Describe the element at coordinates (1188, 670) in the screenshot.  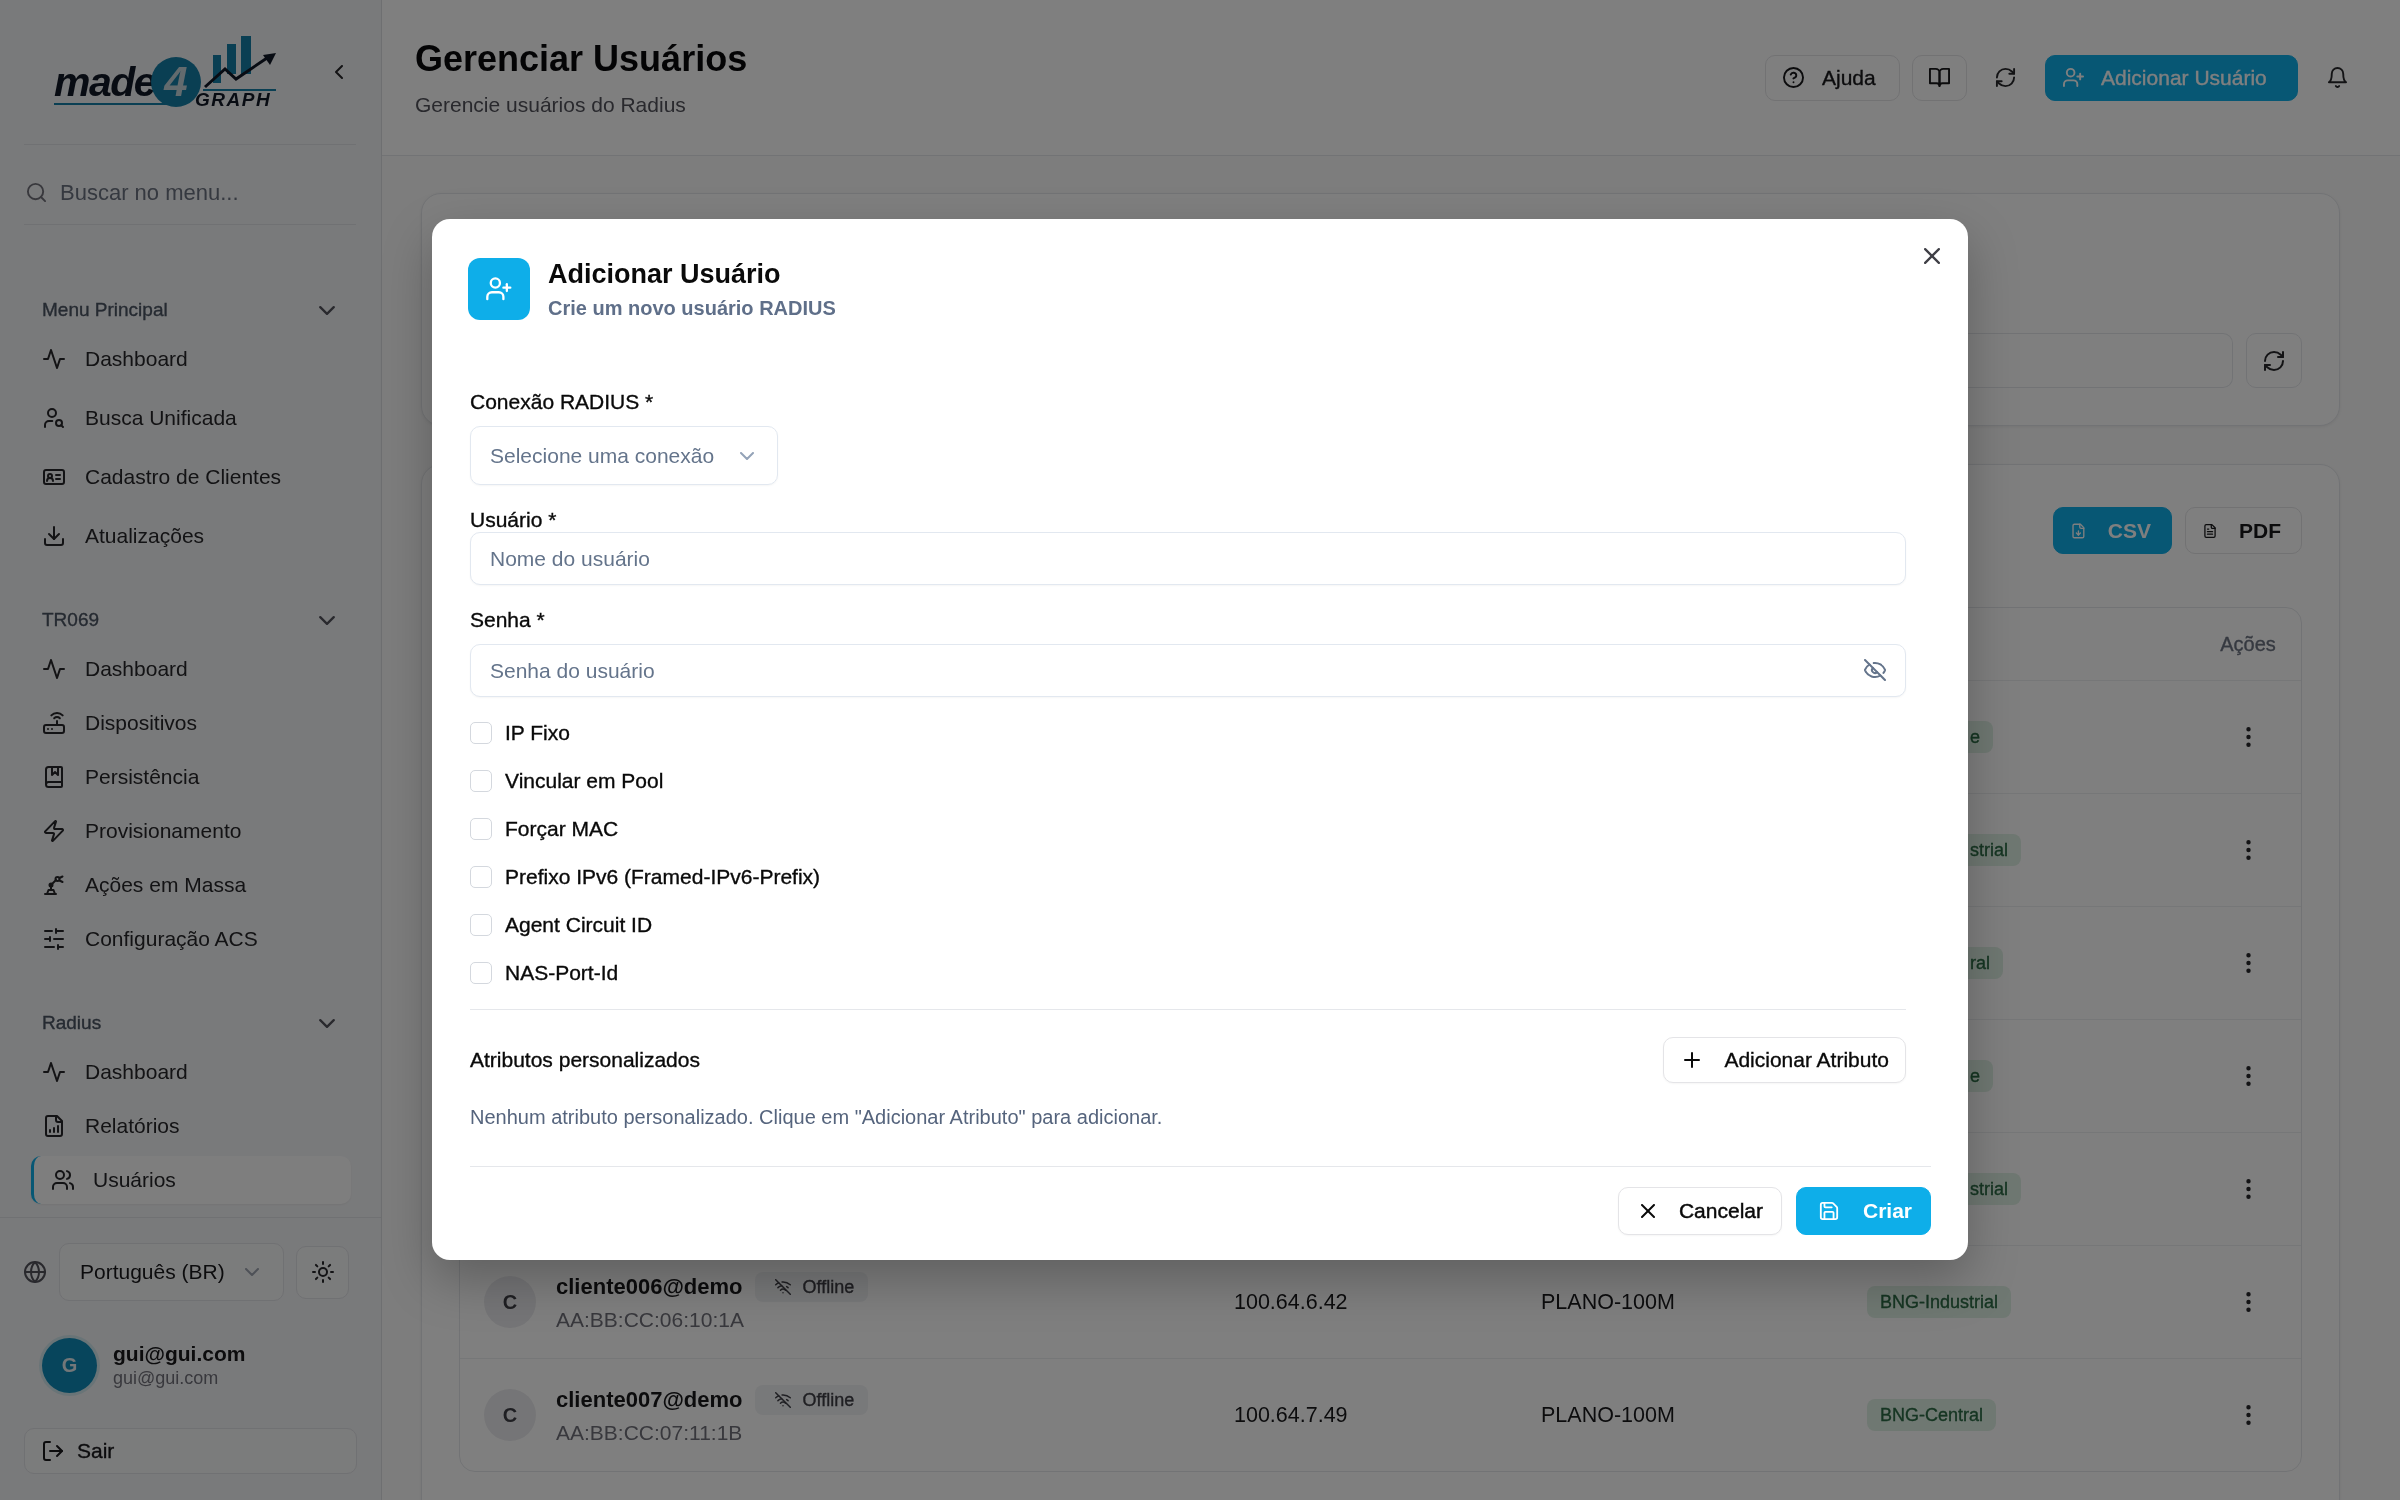
I see `password-field: Senha do usuário` at that location.